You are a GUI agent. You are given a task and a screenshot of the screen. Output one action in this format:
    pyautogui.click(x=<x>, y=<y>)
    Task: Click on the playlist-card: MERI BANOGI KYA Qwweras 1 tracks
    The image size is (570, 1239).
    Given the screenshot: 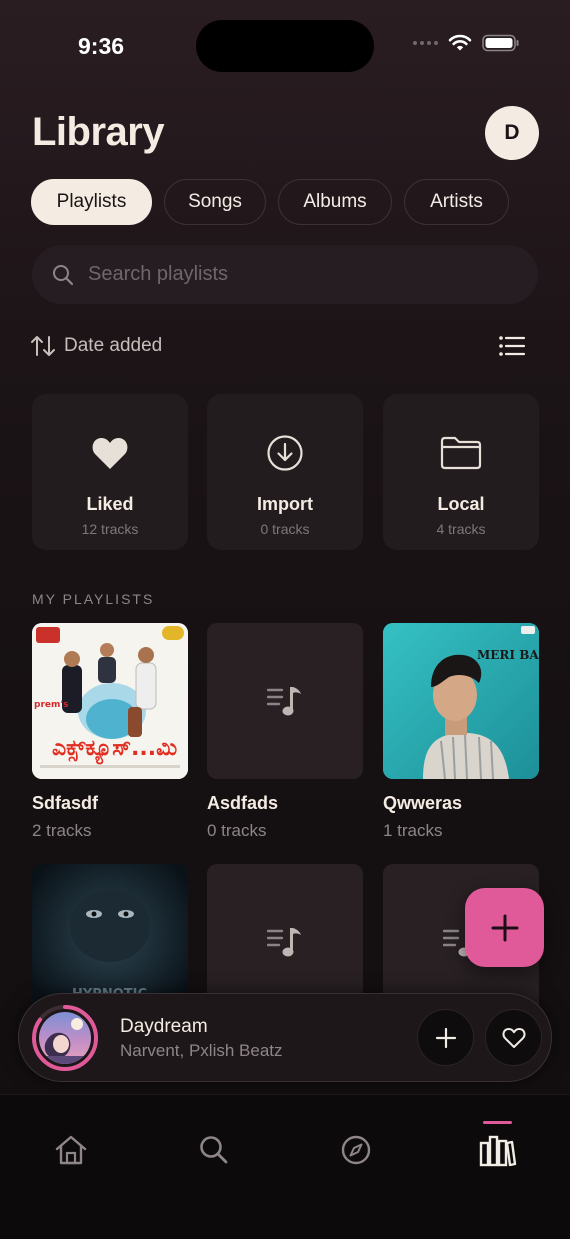 What is the action you would take?
    pyautogui.click(x=461, y=732)
    